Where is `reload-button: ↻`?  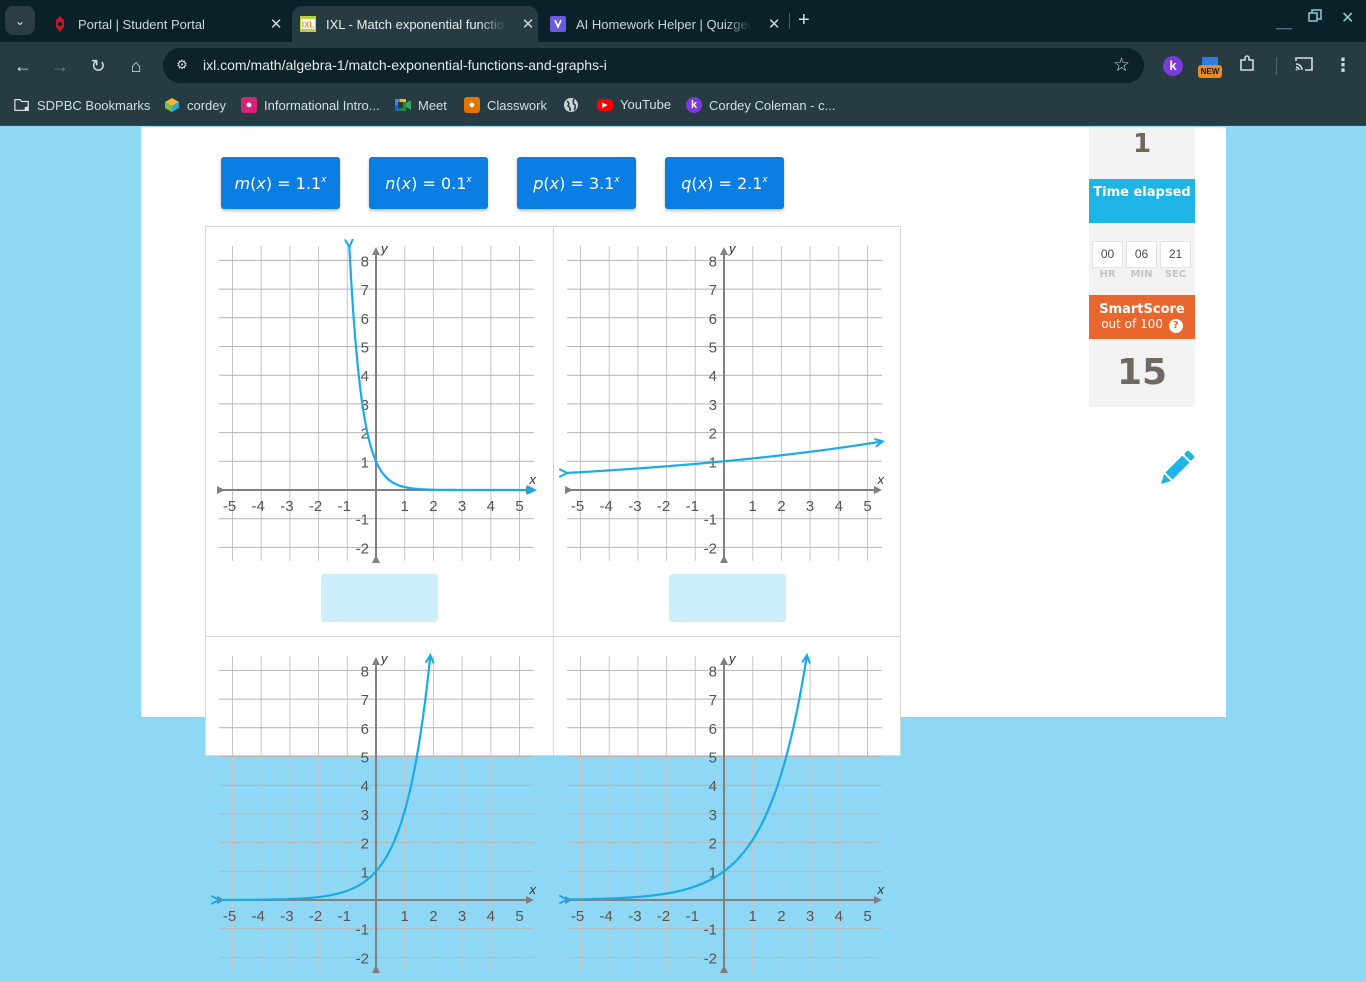 reload-button: ↻ is located at coordinates (98, 66).